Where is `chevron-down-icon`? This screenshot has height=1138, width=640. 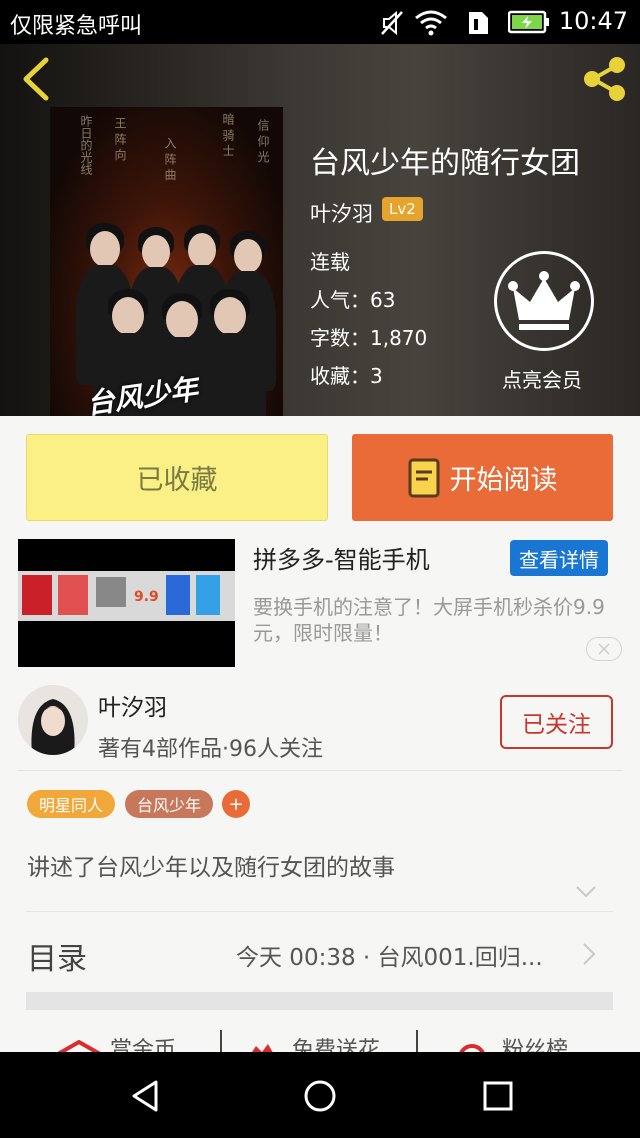 chevron-down-icon is located at coordinates (586, 892).